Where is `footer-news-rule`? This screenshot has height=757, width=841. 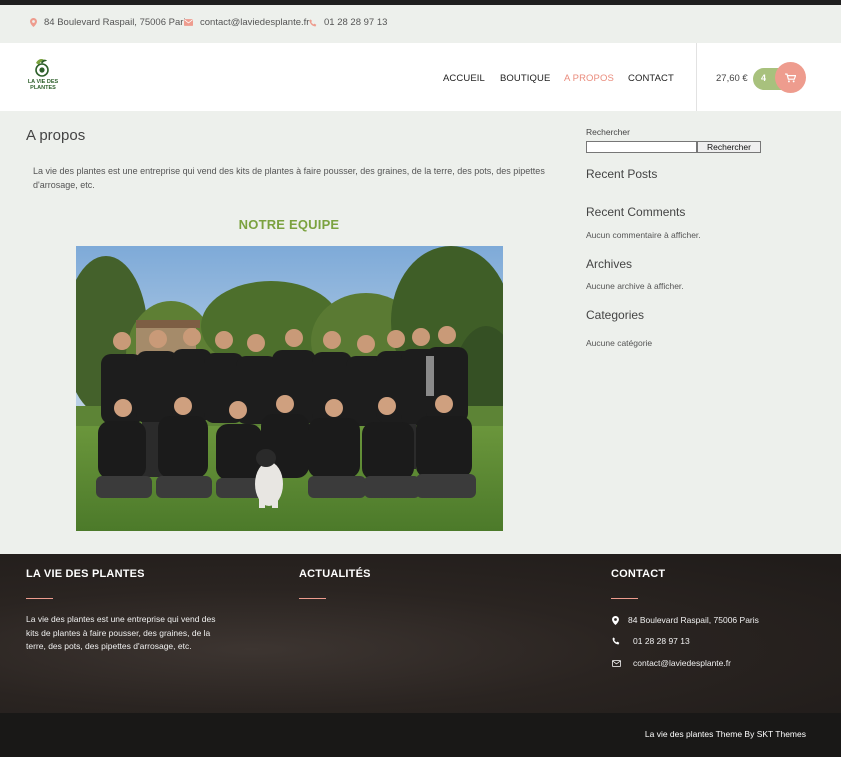
footer-news-rule is located at coordinates (312, 598).